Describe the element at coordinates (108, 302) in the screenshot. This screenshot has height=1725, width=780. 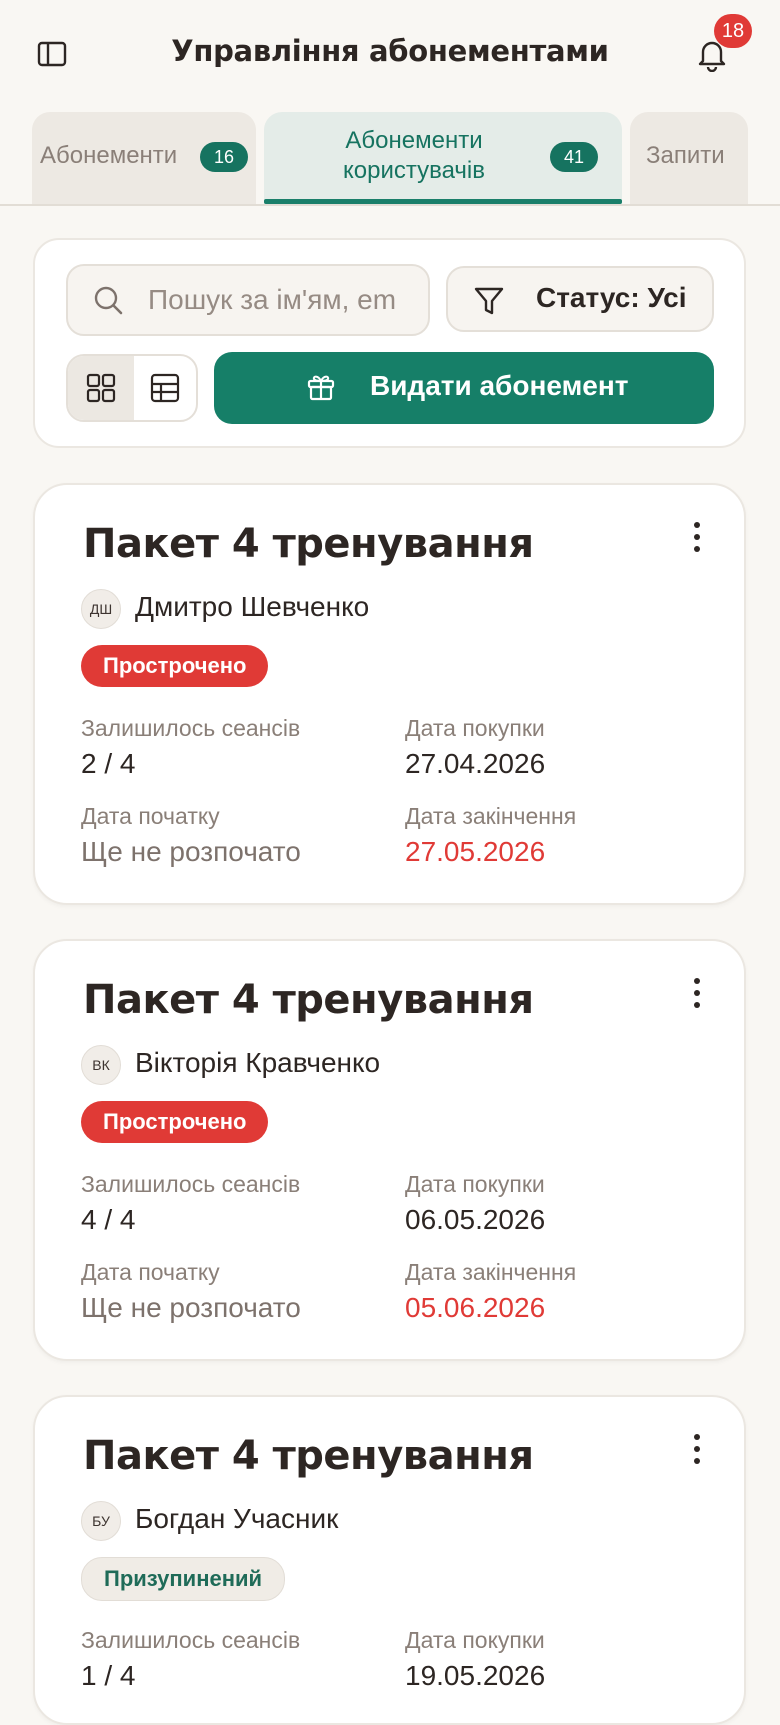
I see `search-icon` at that location.